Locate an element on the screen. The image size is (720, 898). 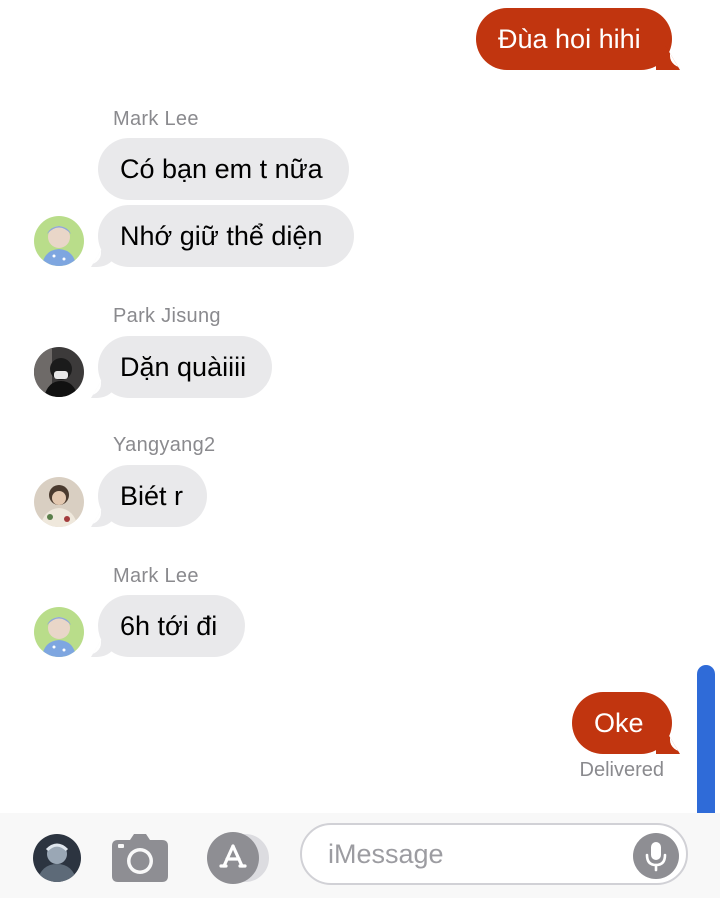
dictation-button is located at coordinates (656, 856).